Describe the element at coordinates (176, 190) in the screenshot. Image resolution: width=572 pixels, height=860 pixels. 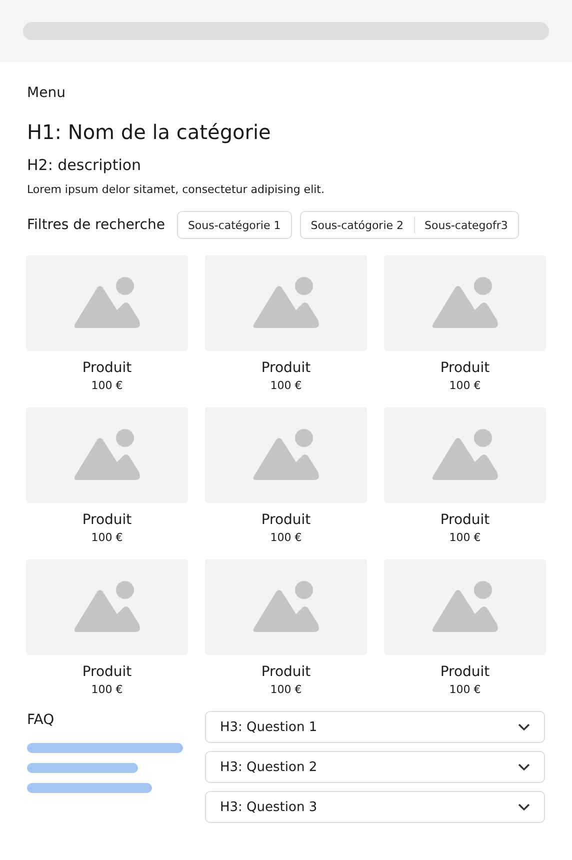
I see `description-text: Lorem ipsum delor sitamet, consectetur adipising elit.` at that location.